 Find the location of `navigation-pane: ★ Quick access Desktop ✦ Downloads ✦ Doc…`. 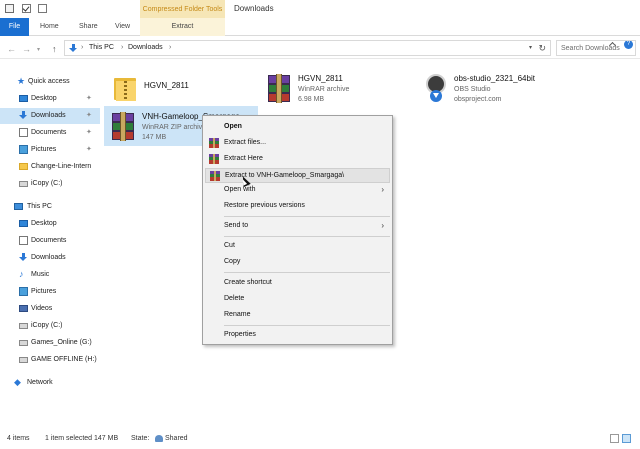

navigation-pane: ★ Quick access Desktop ✦ Downloads ✦ Doc… is located at coordinates (50, 243).